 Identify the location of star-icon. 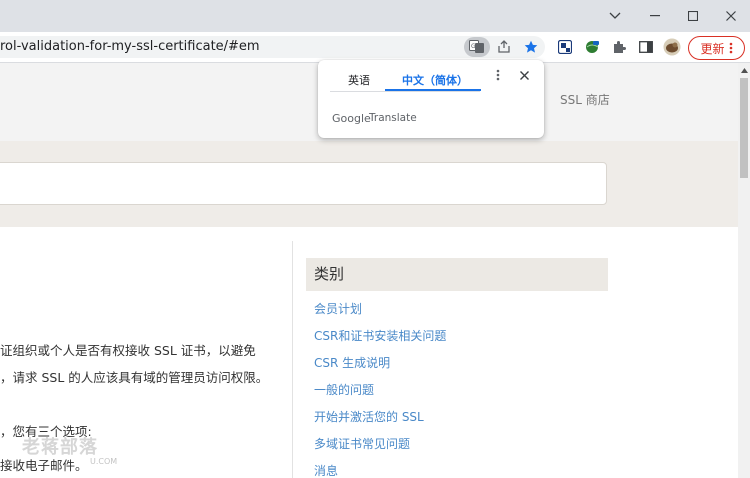
(531, 46).